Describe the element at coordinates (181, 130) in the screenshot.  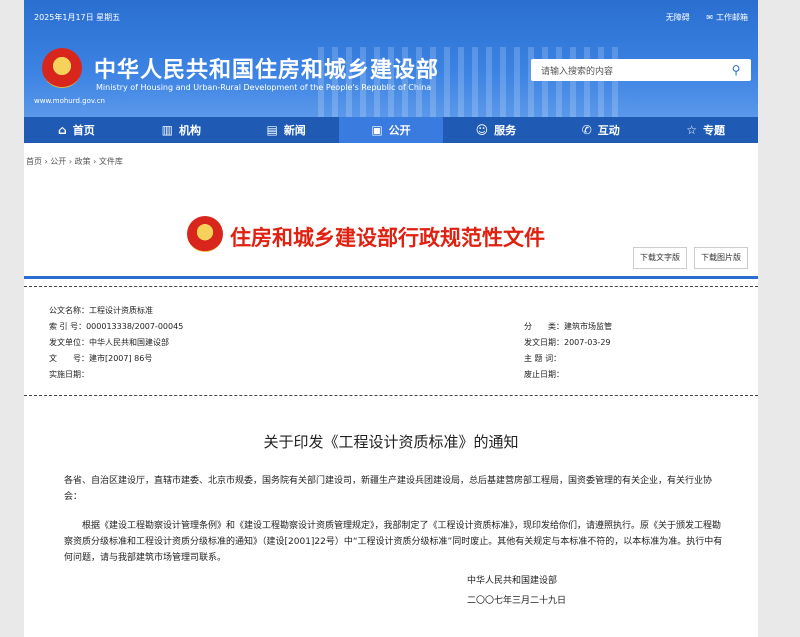
I see `nav-organization: ▥ 机构` at that location.